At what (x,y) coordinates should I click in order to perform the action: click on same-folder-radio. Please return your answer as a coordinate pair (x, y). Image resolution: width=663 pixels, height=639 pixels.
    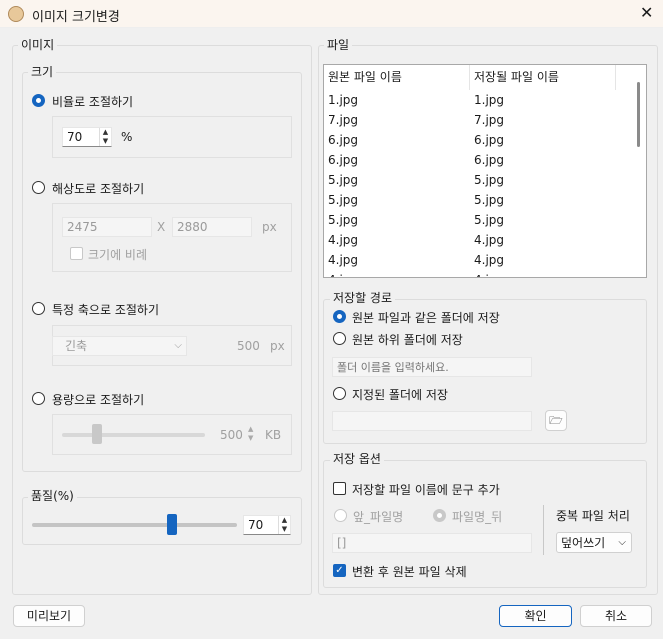
    Looking at the image, I should click on (339, 316).